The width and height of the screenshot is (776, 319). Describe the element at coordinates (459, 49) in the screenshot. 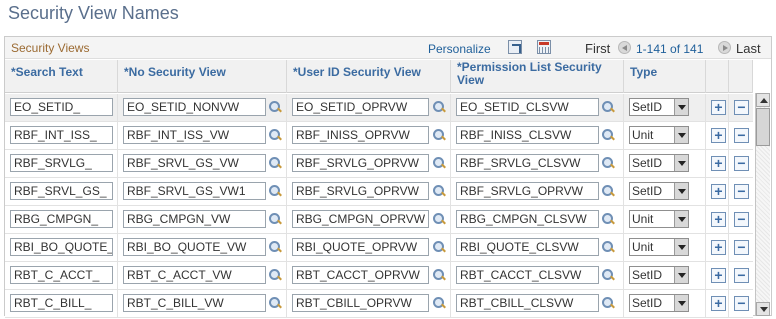

I see `personalize-link: Personalize` at that location.